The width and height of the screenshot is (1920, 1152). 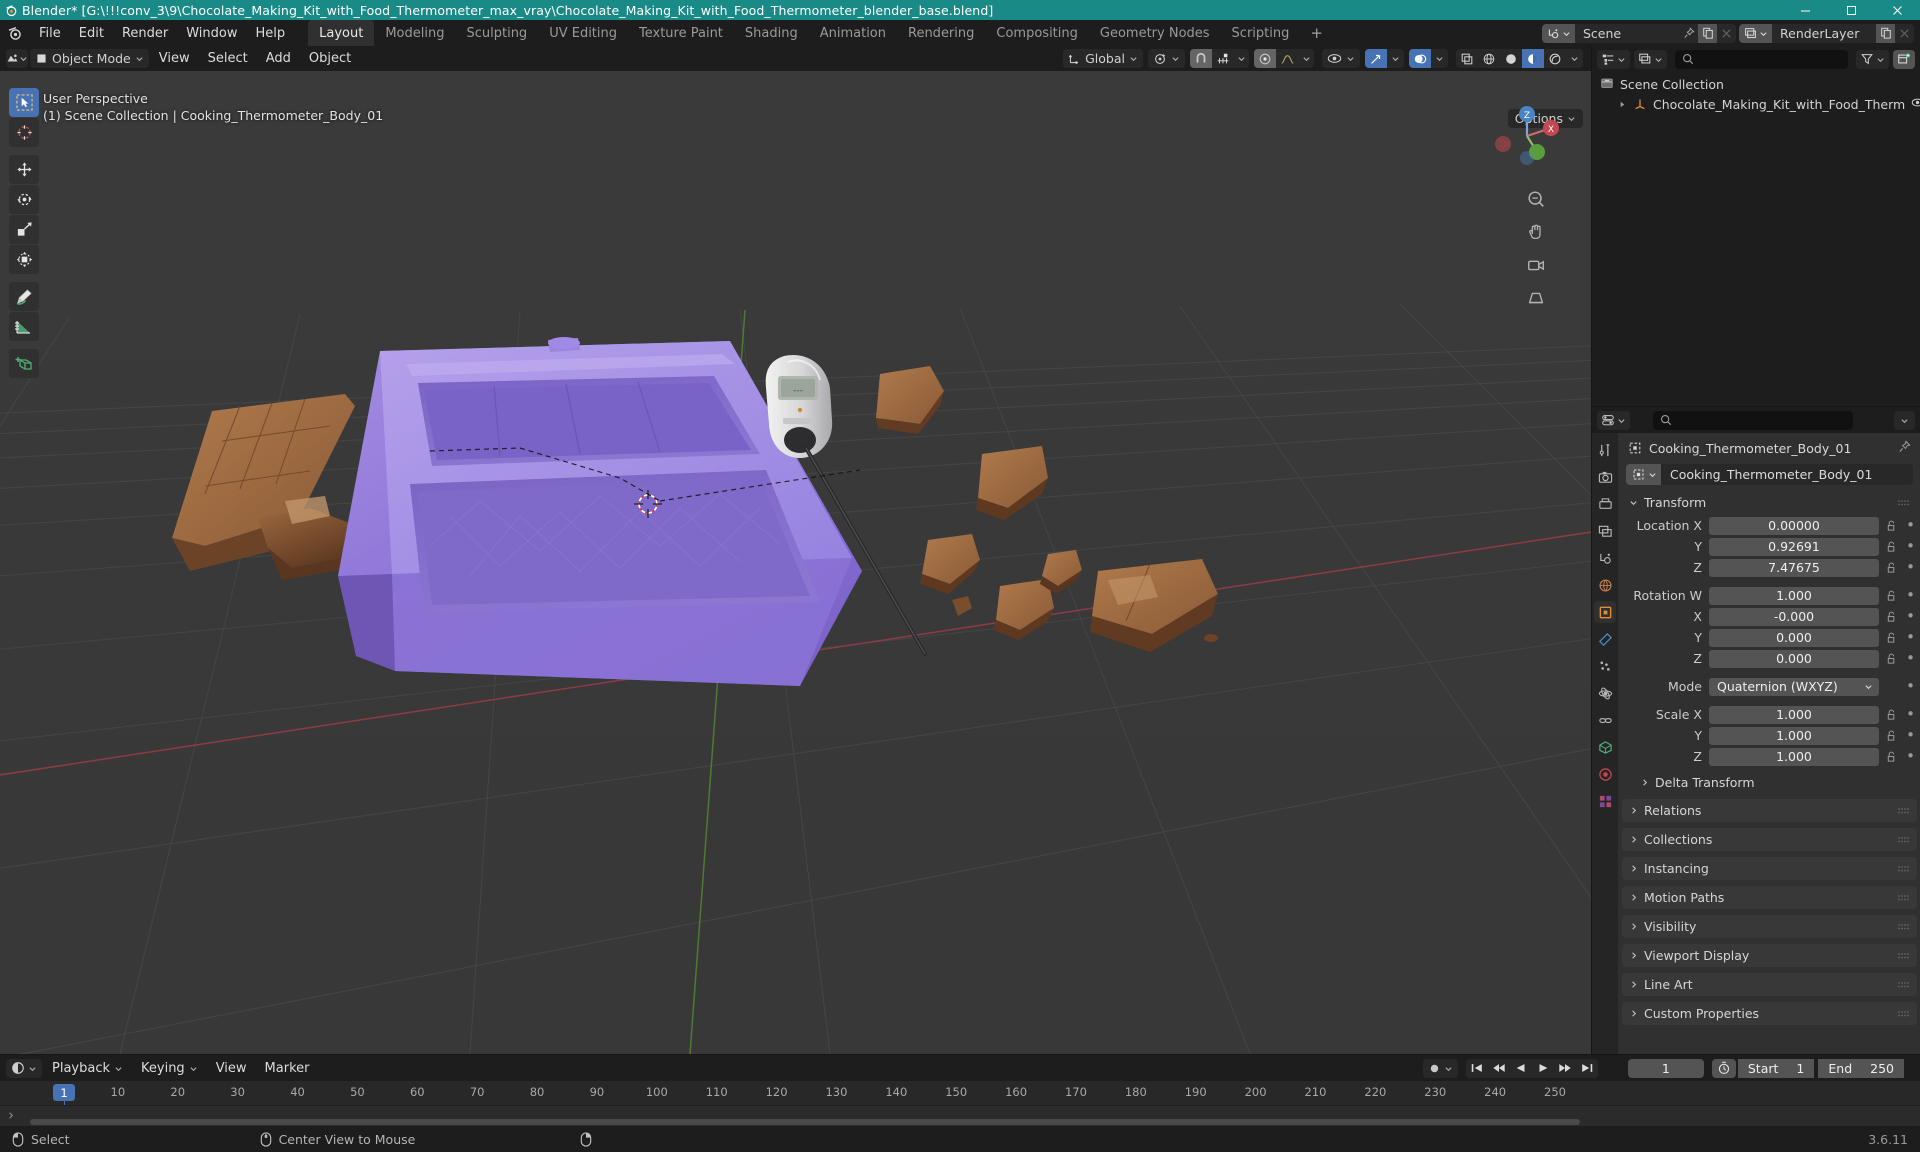 What do you see at coordinates (1769, 897) in the screenshot?
I see `panel-header-motion-paths: Motion Paths` at bounding box center [1769, 897].